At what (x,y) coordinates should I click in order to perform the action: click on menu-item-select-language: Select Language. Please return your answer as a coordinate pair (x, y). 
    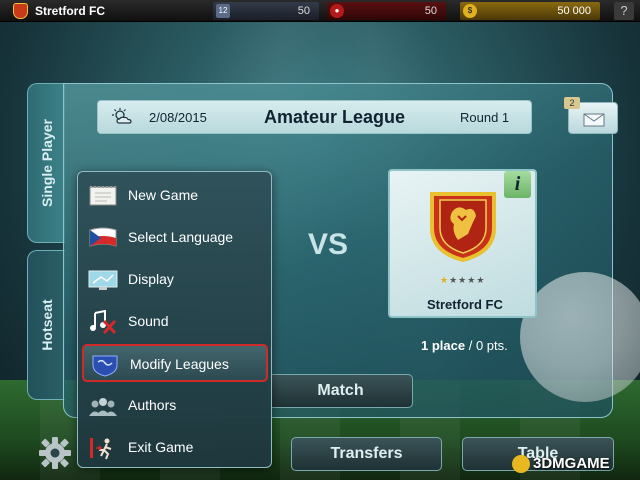
    Looking at the image, I should click on (175, 238).